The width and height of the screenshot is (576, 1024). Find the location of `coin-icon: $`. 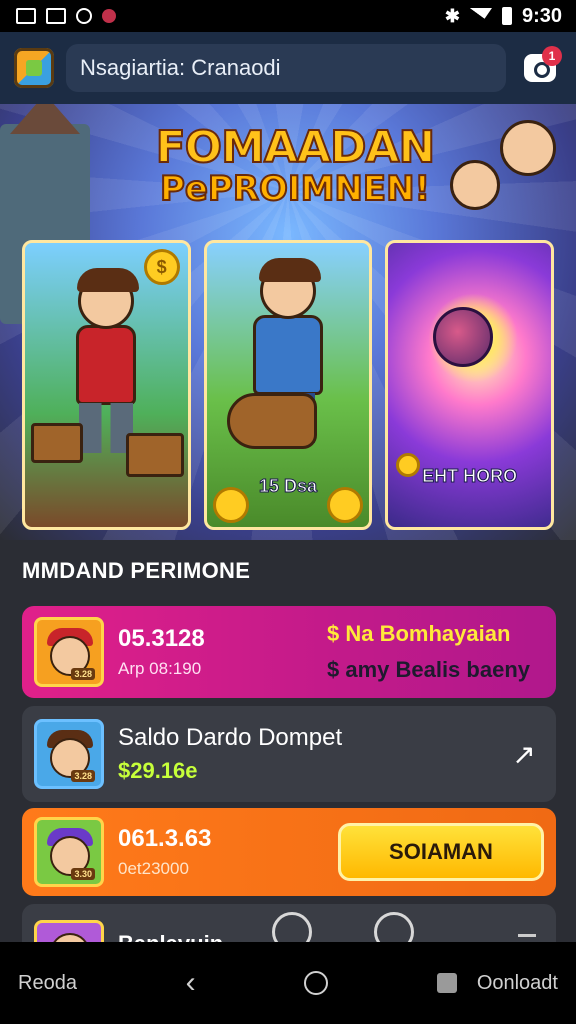

coin-icon: $ is located at coordinates (161, 267).